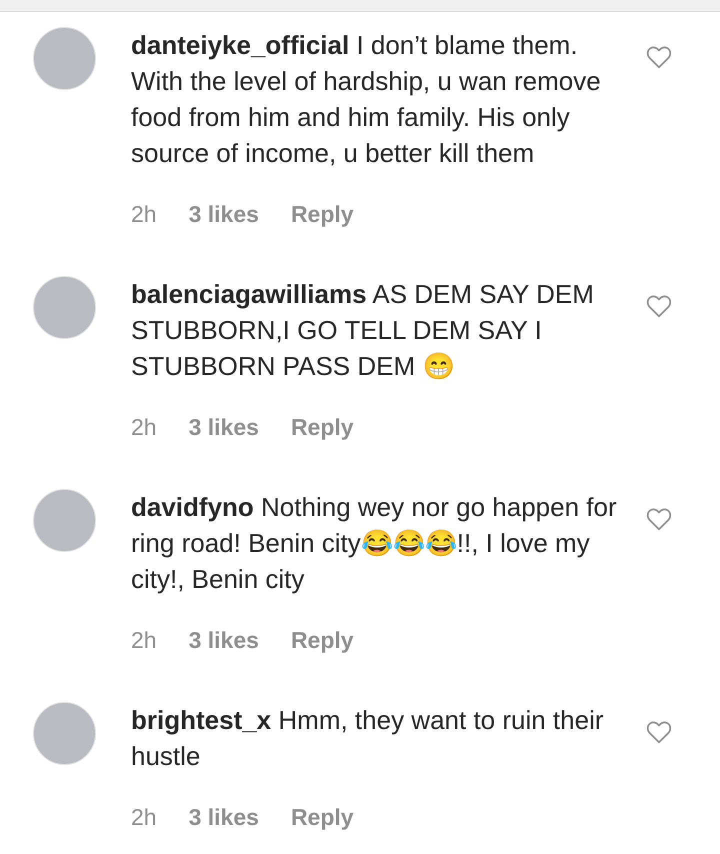 This screenshot has height=854, width=720. I want to click on comment-text: danteiyke_official I don’t blame them. With the level of hardship, u wan remove food from him and him family. His only source of income, u better kill them, so click(366, 99).